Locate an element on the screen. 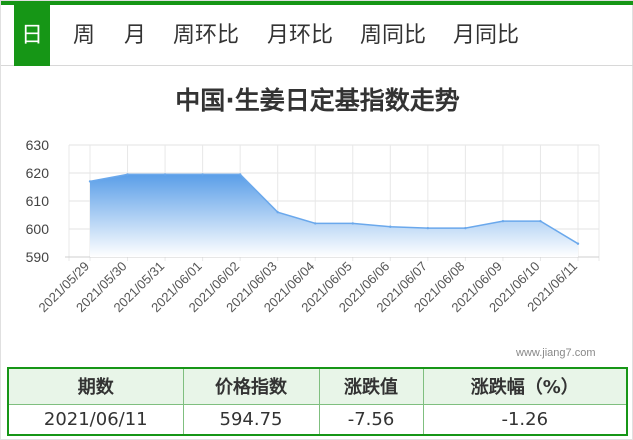 This screenshot has width=633, height=440. header-period: 期数 is located at coordinates (95, 386).